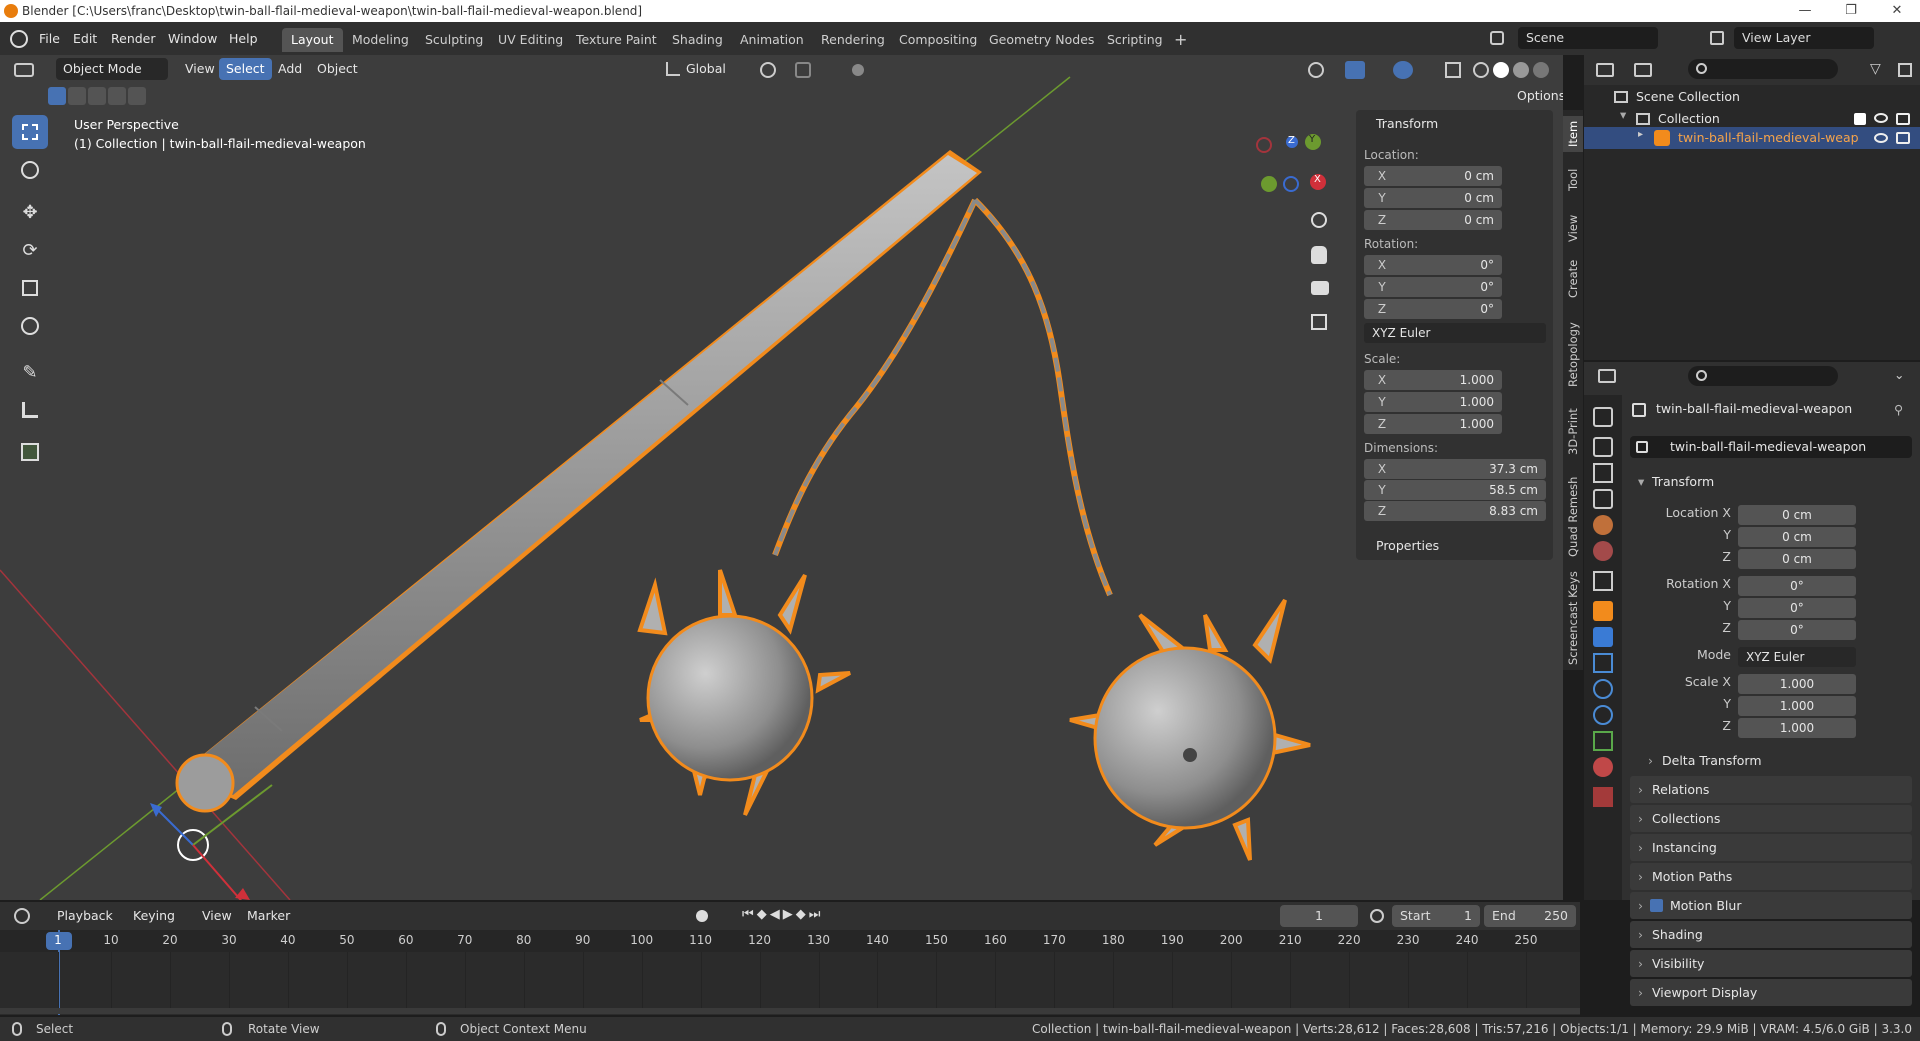 Image resolution: width=1920 pixels, height=1041 pixels. I want to click on rotation-z-field: Z 0°, so click(1433, 309).